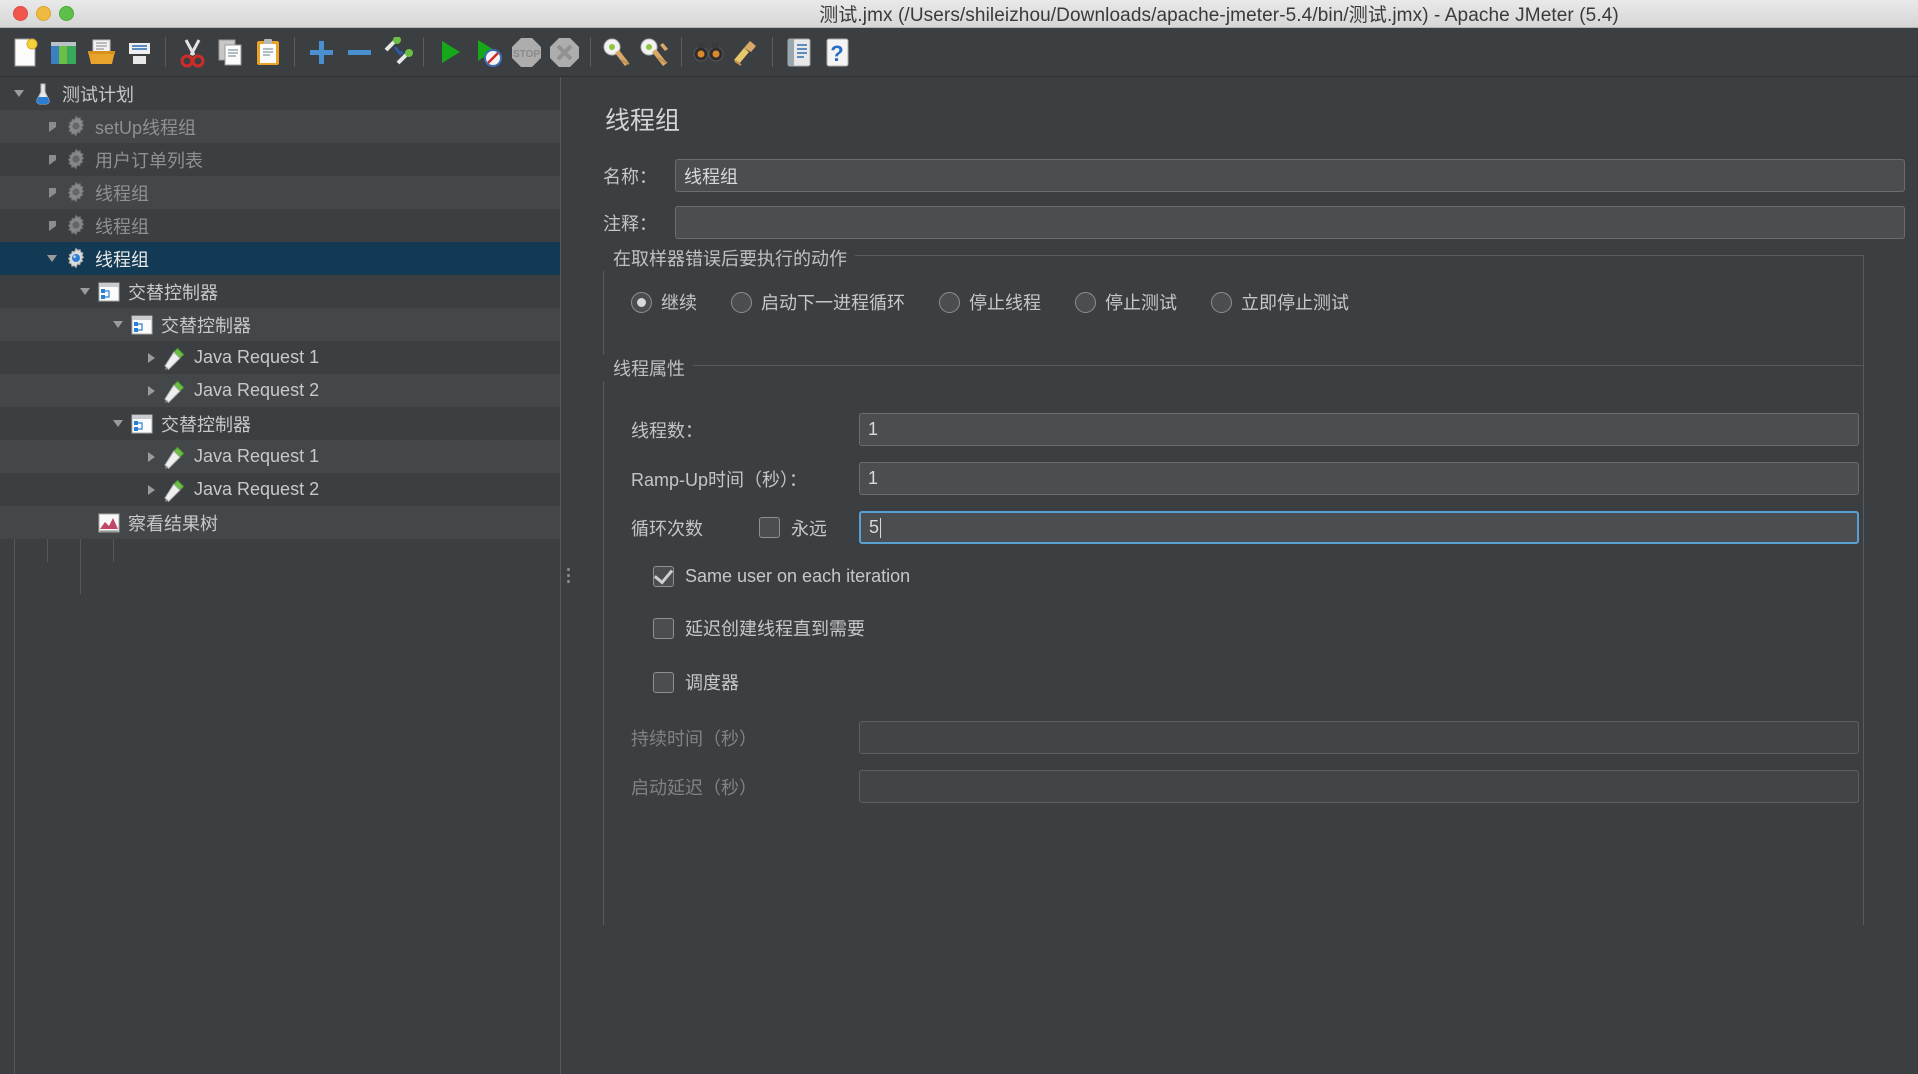  I want to click on forever-checkbox-box, so click(769, 527).